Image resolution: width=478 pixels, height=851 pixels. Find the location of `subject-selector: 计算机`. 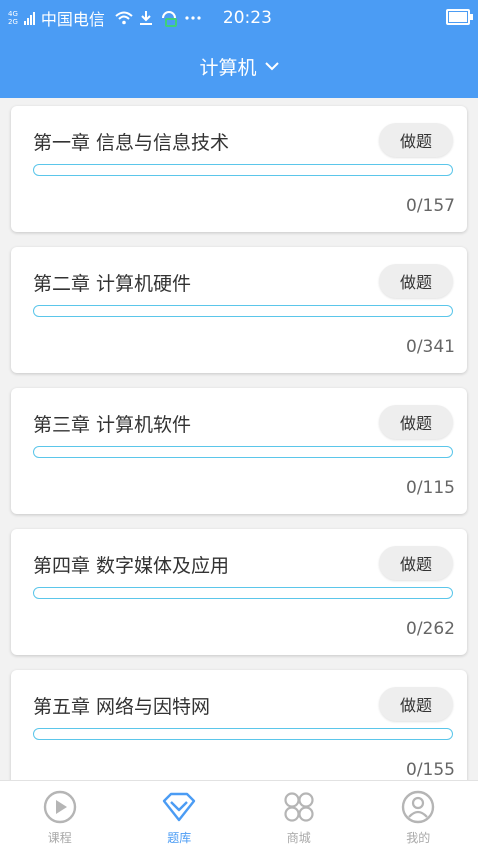

subject-selector: 计算机 is located at coordinates (239, 66).